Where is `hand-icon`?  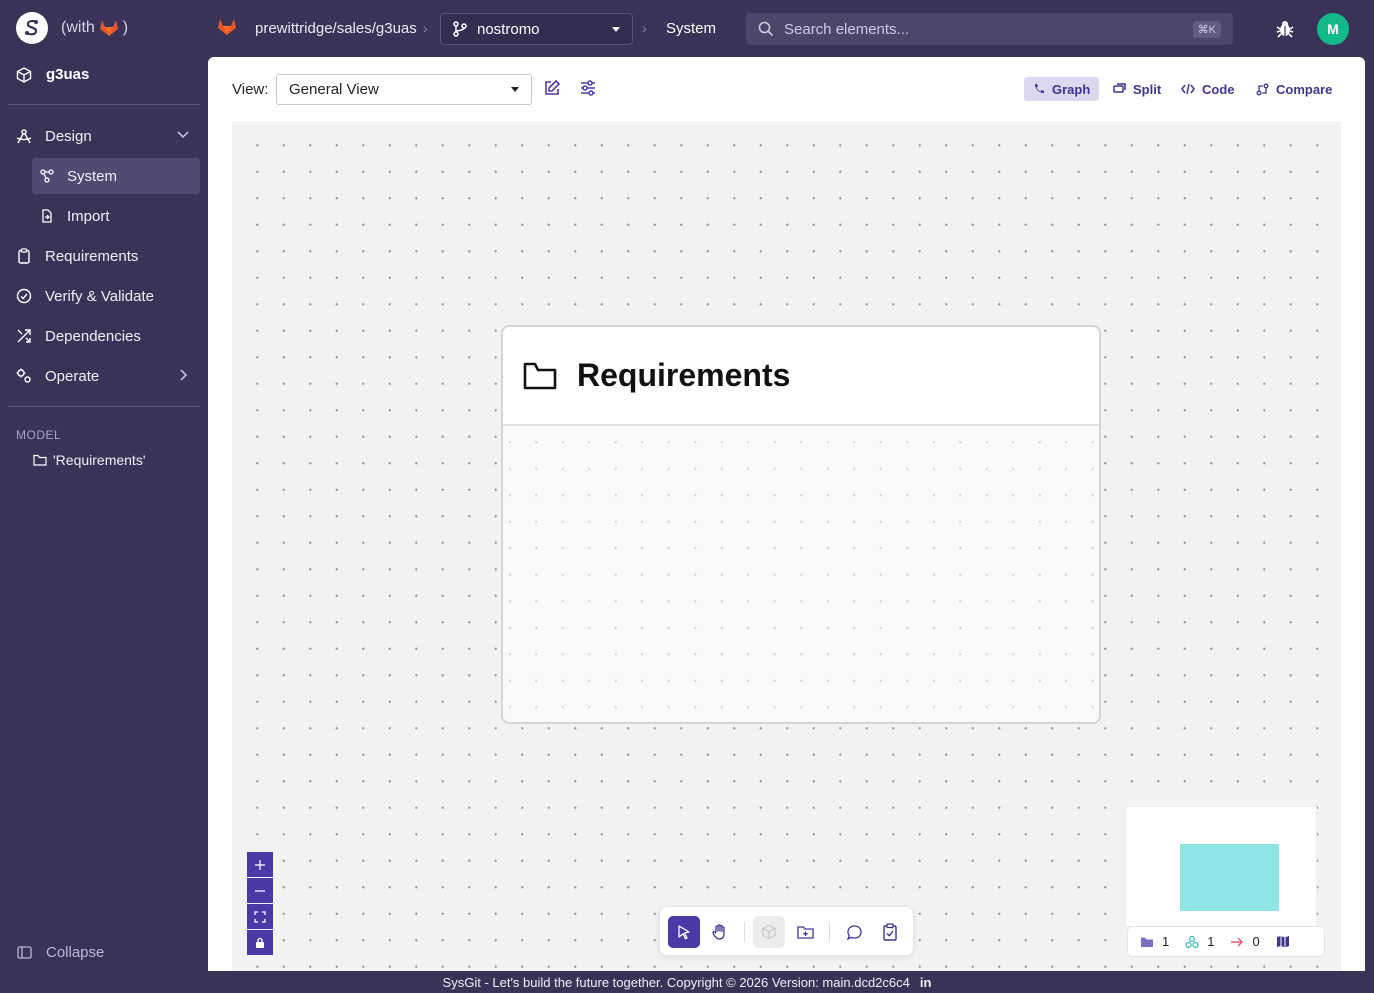
hand-icon is located at coordinates (718, 932).